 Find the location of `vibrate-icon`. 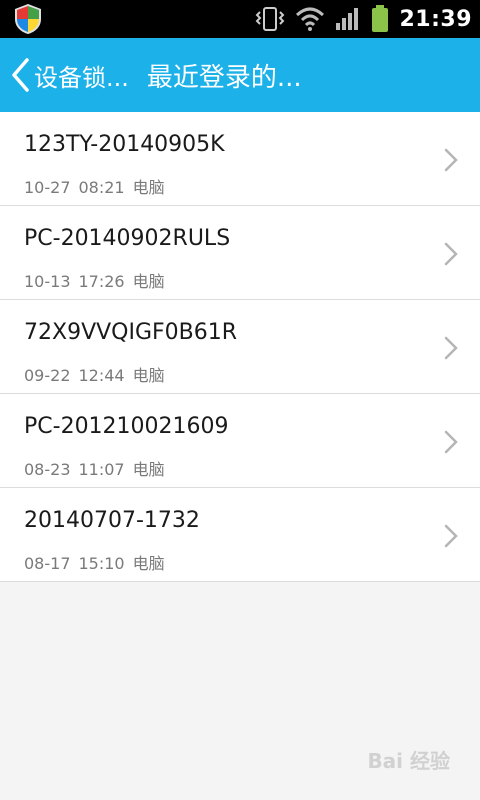

vibrate-icon is located at coordinates (270, 19).